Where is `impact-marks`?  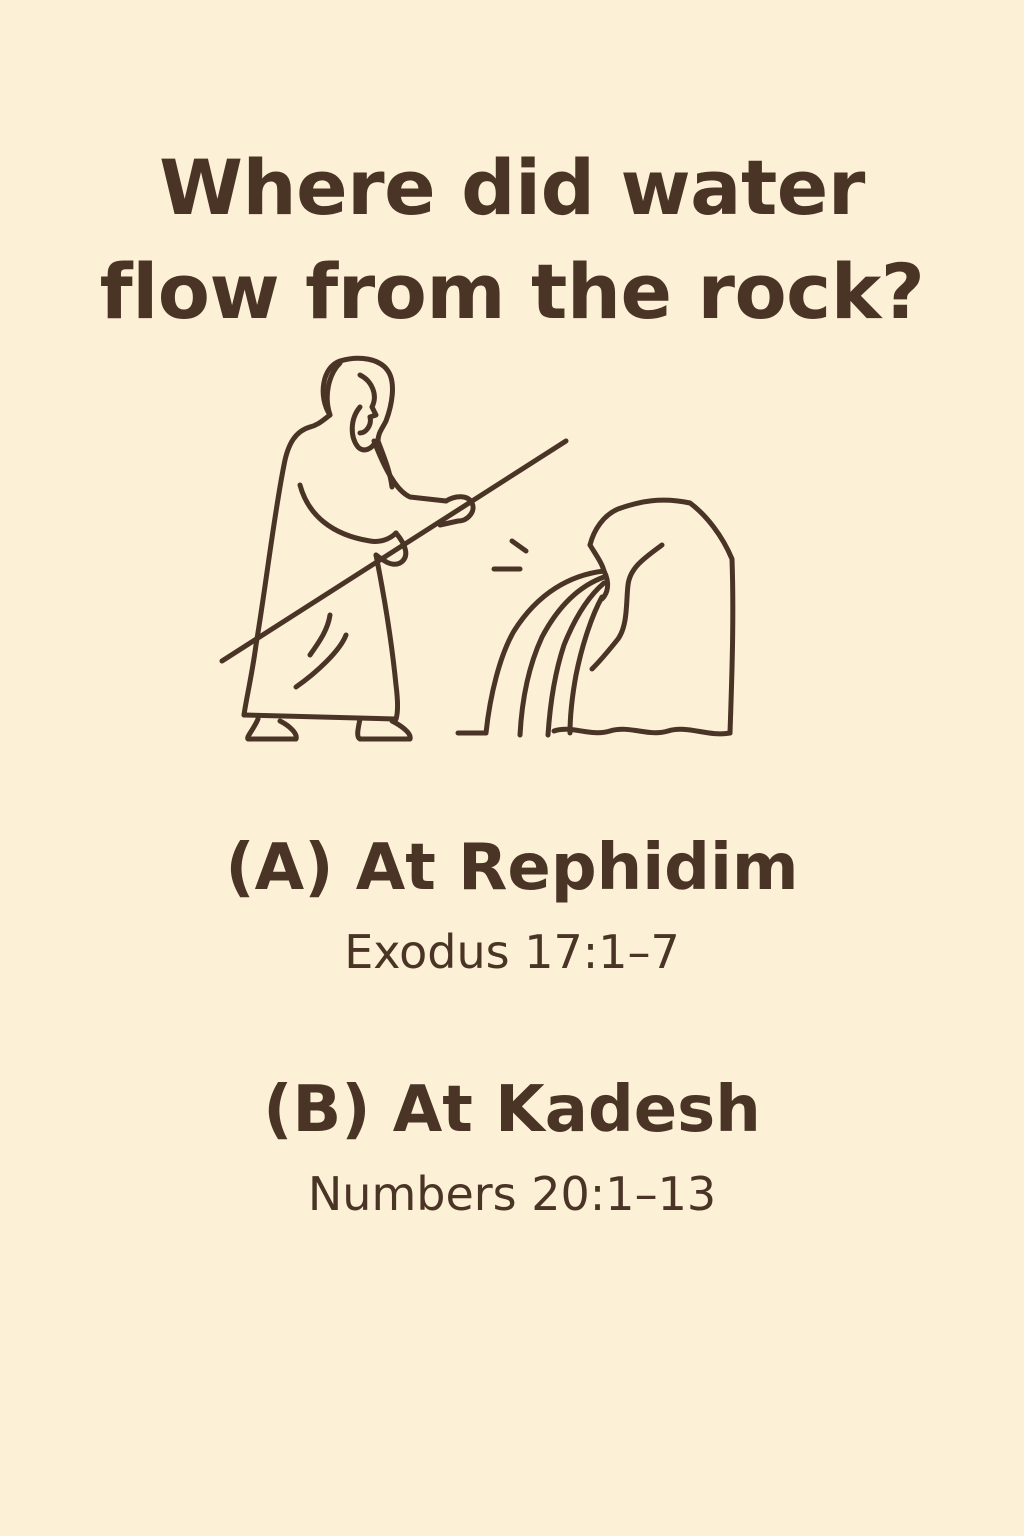
impact-marks is located at coordinates (510, 555).